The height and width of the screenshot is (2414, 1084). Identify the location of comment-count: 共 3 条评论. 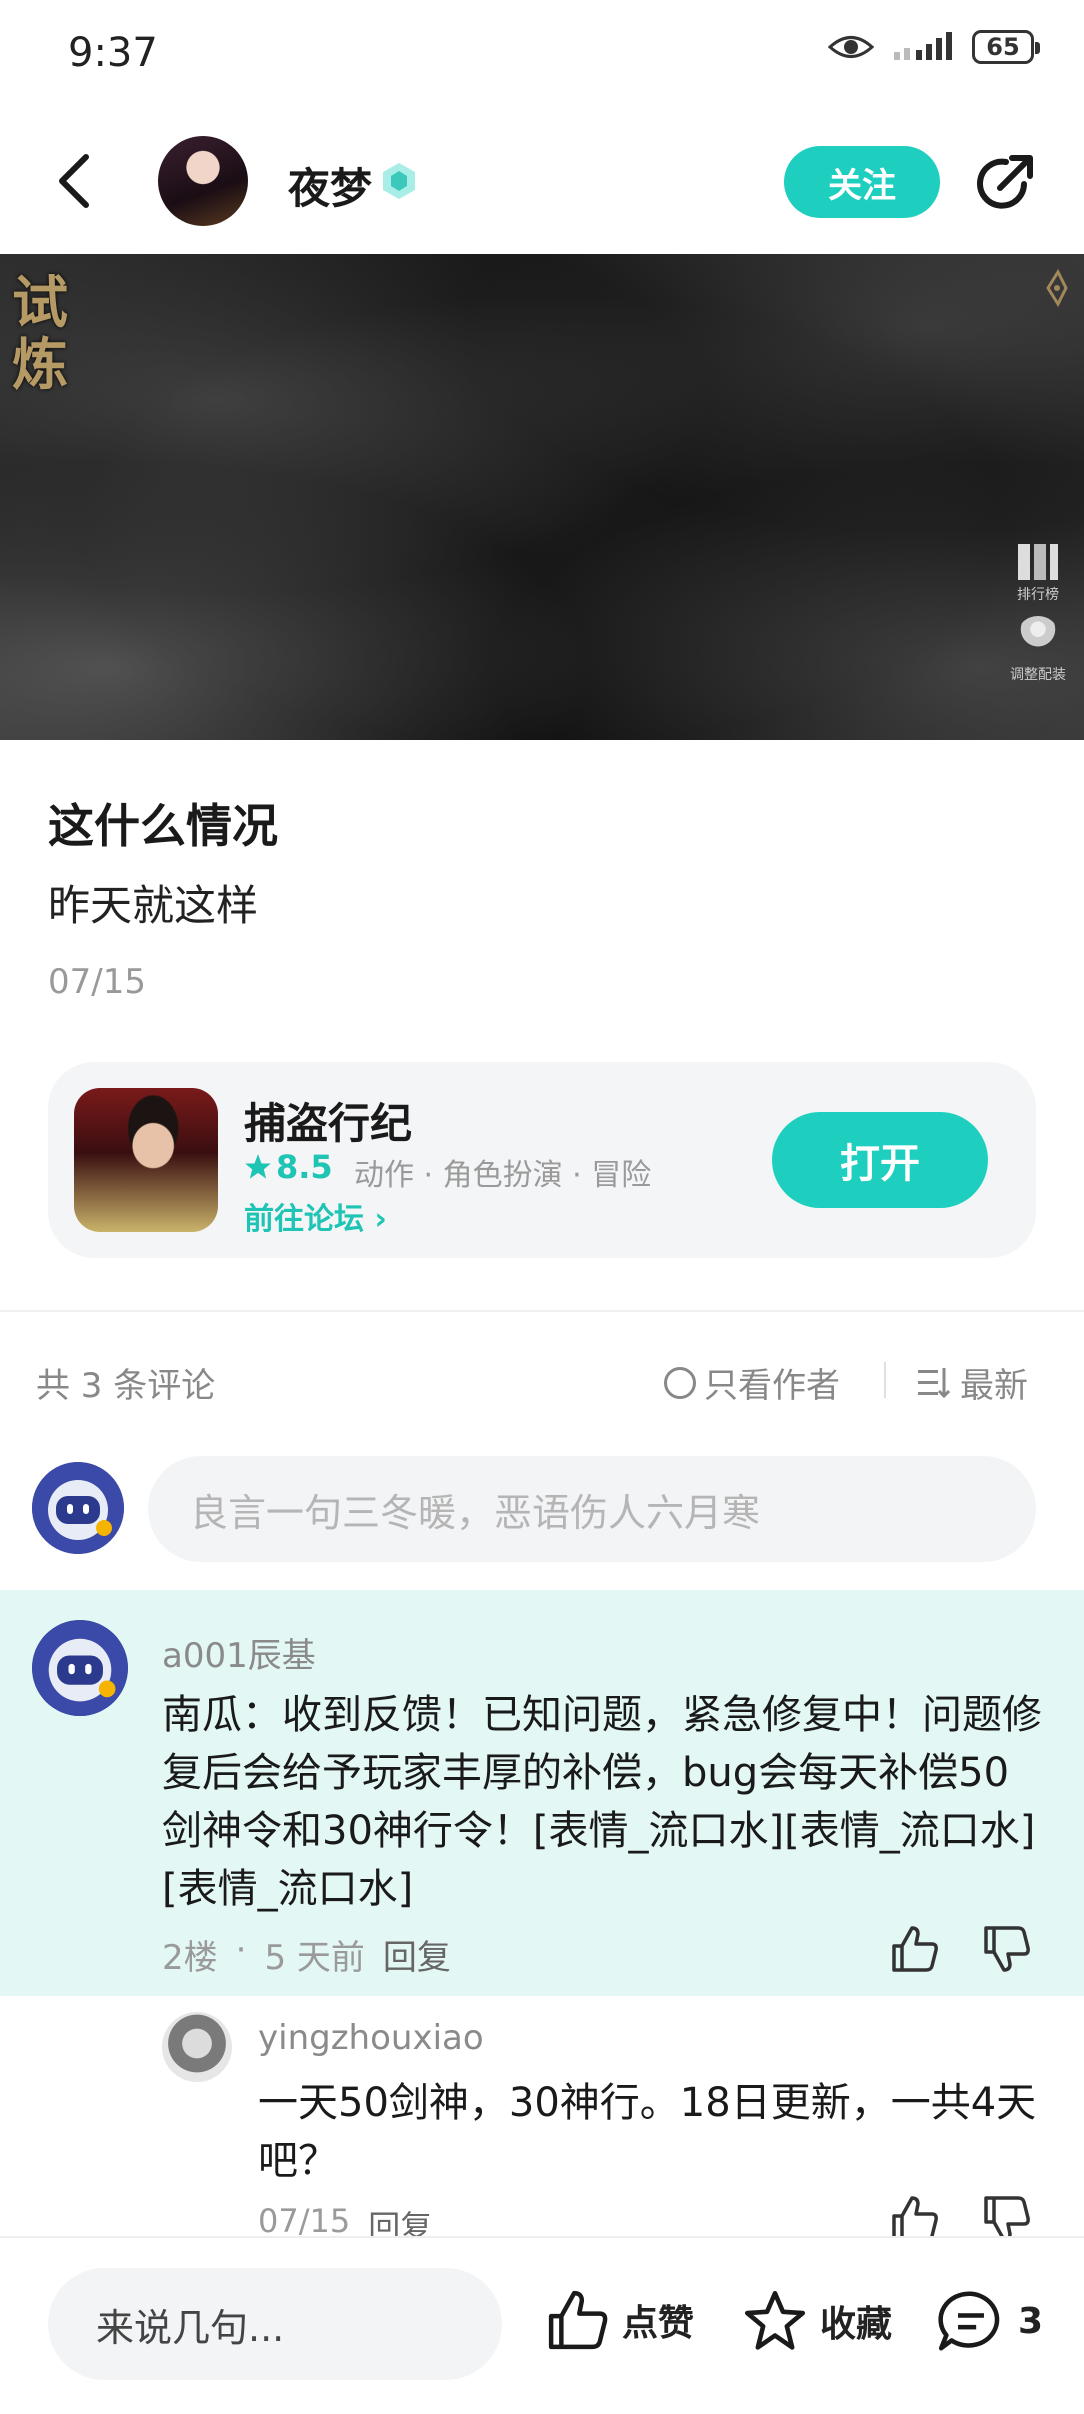
(126, 1386).